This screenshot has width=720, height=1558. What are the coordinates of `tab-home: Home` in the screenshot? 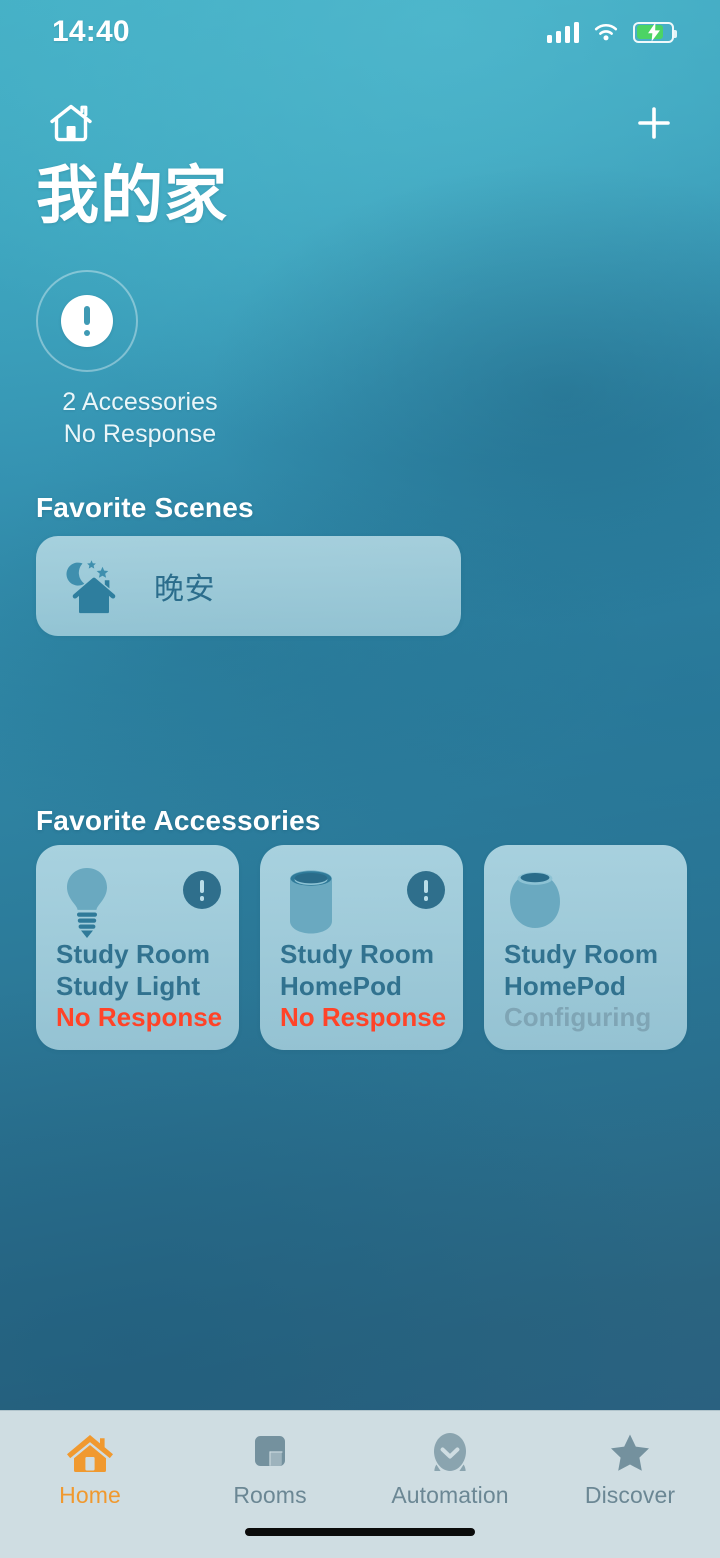 It's located at (90, 1484).